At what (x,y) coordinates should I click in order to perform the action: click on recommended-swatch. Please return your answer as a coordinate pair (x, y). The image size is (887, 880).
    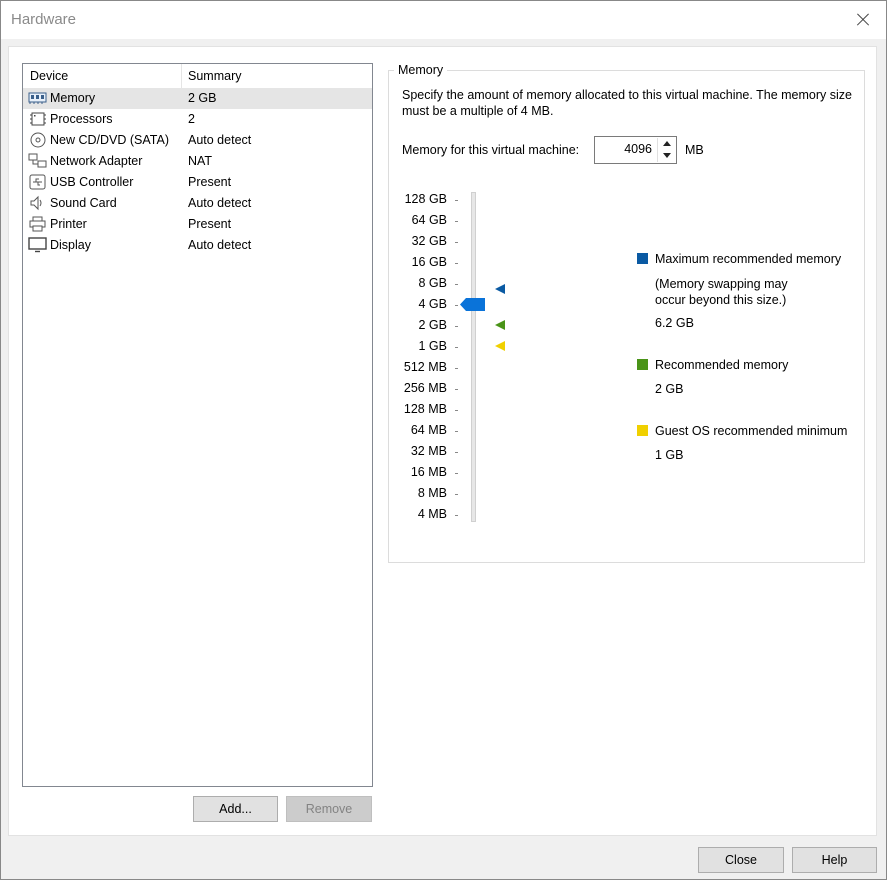
    Looking at the image, I should click on (642, 364).